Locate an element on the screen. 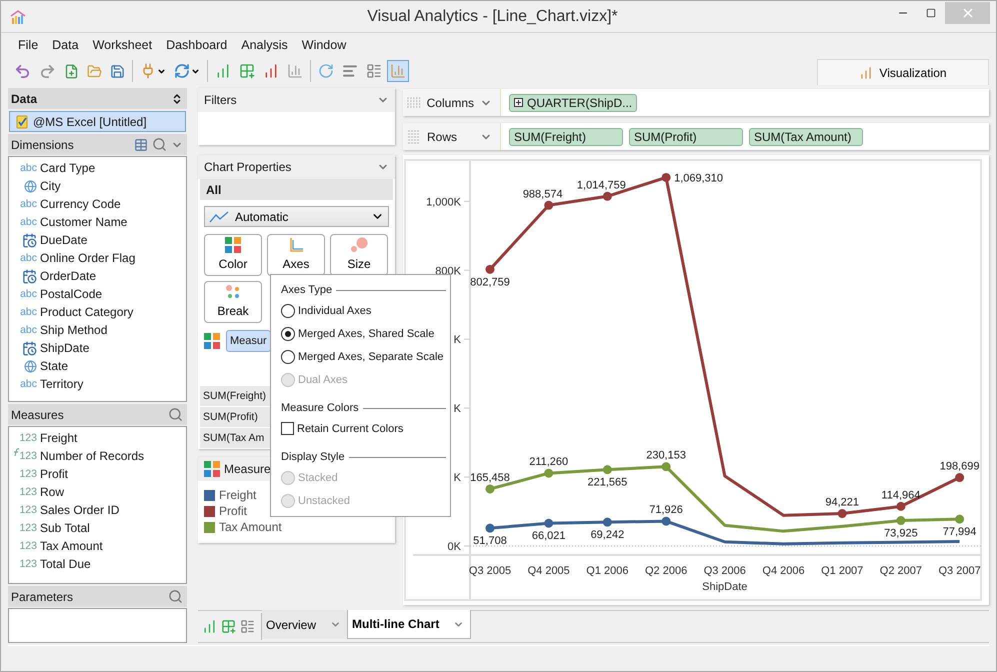  field-item: Card Type is located at coordinates (68, 168).